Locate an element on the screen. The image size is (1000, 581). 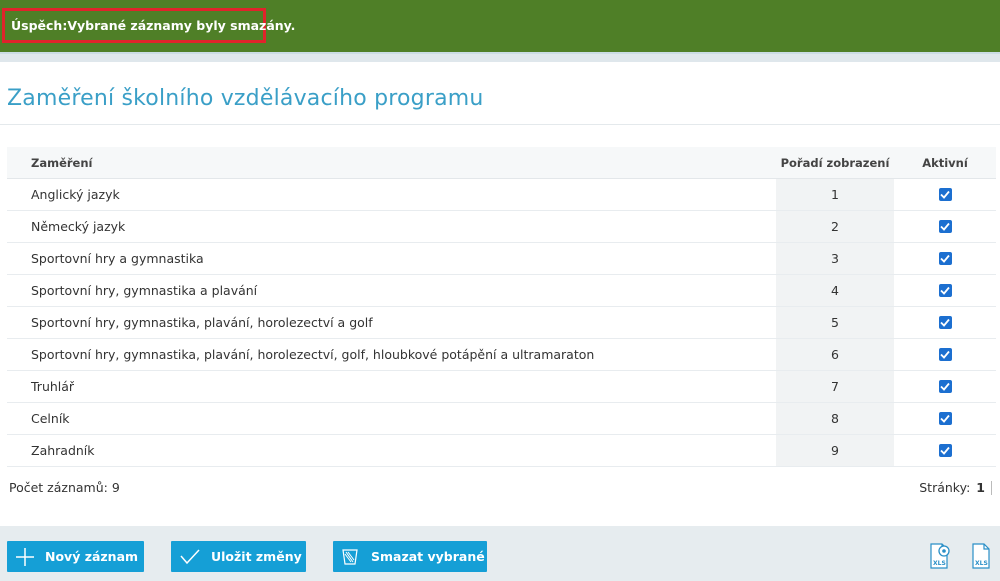
trash-icon is located at coordinates (350, 556).